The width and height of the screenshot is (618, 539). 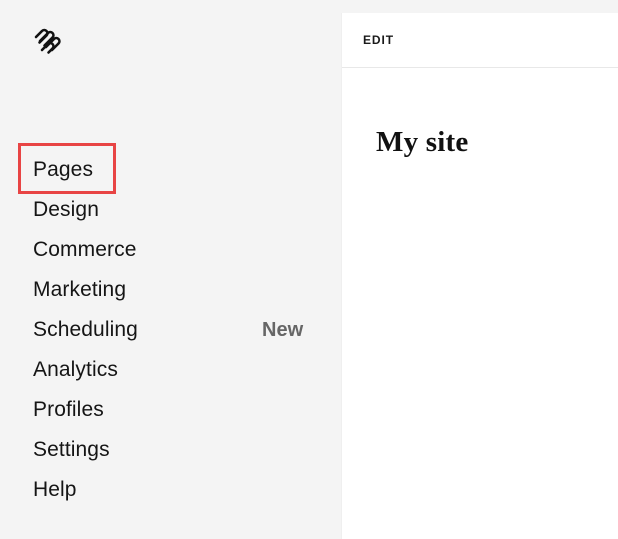 What do you see at coordinates (171, 290) in the screenshot?
I see `sidebar-item-marketing: Marketing` at bounding box center [171, 290].